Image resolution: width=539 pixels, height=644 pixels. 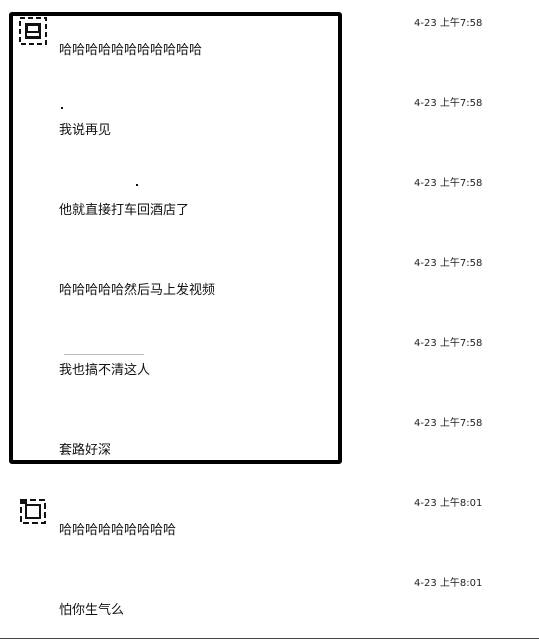 I want to click on message-item: 怕你生气么 4-23 上午8:01, so click(x=269, y=604).